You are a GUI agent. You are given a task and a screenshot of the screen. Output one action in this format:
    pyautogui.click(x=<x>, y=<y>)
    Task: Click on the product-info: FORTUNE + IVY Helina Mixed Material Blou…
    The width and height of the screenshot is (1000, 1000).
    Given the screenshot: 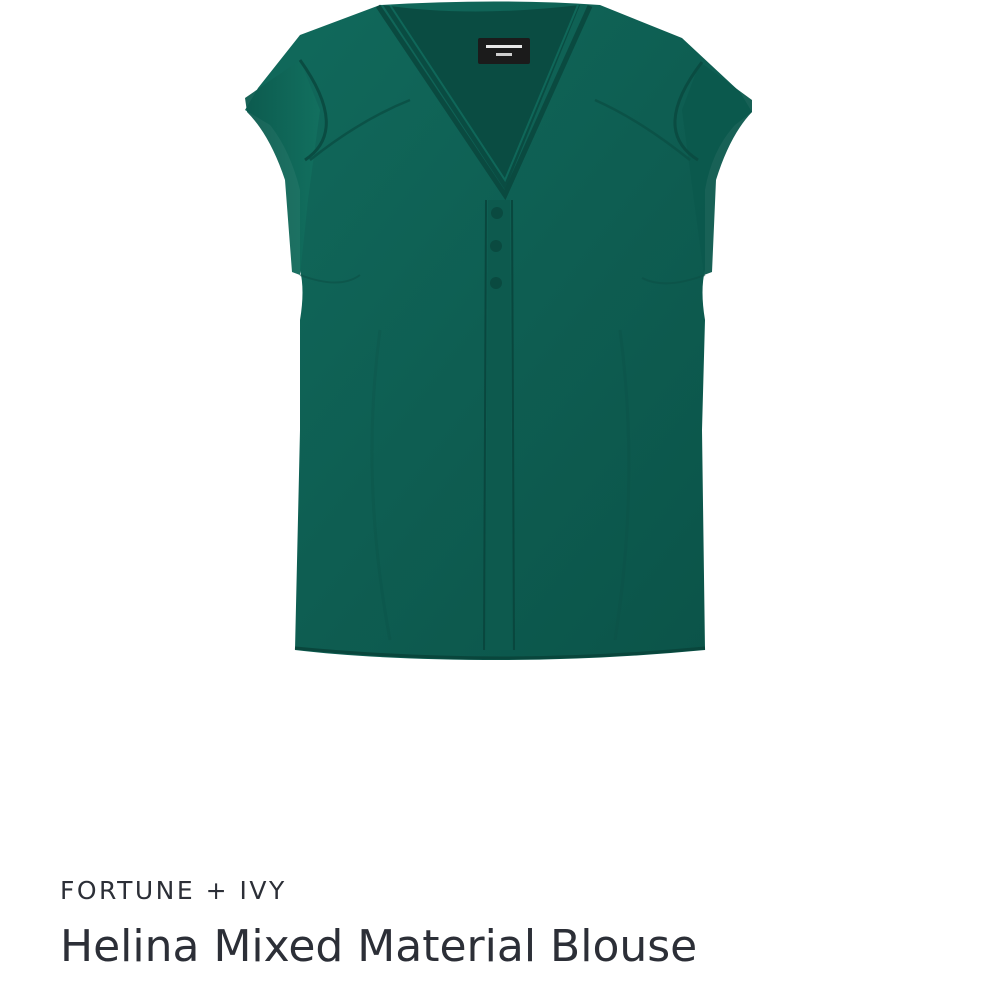 What is the action you would take?
    pyautogui.click(x=510, y=923)
    